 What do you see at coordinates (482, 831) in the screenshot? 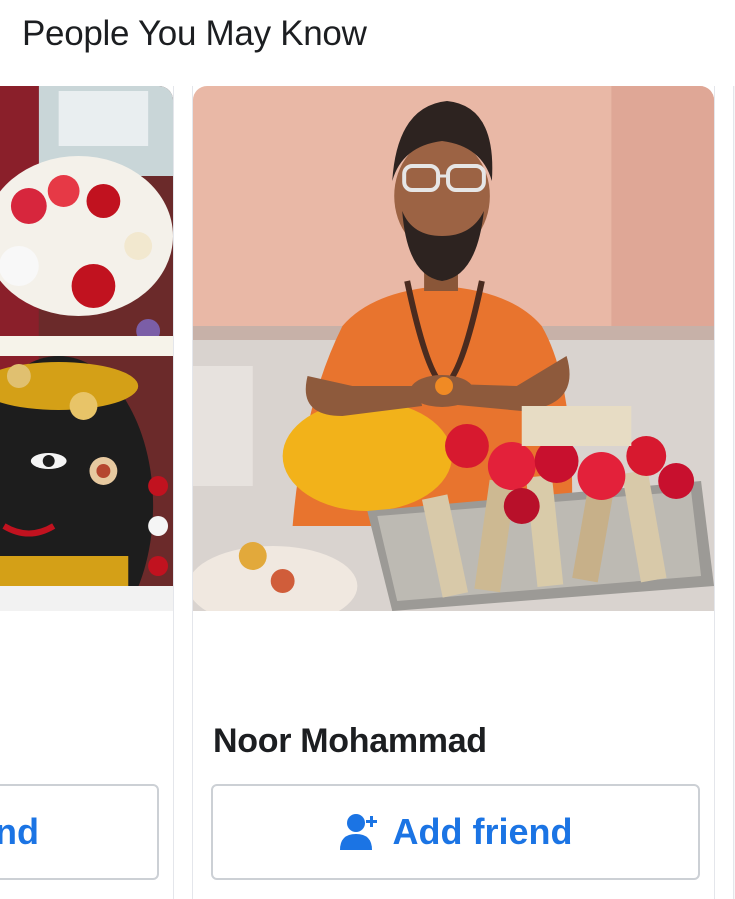
I see `add-friend-label: Add friend` at bounding box center [482, 831].